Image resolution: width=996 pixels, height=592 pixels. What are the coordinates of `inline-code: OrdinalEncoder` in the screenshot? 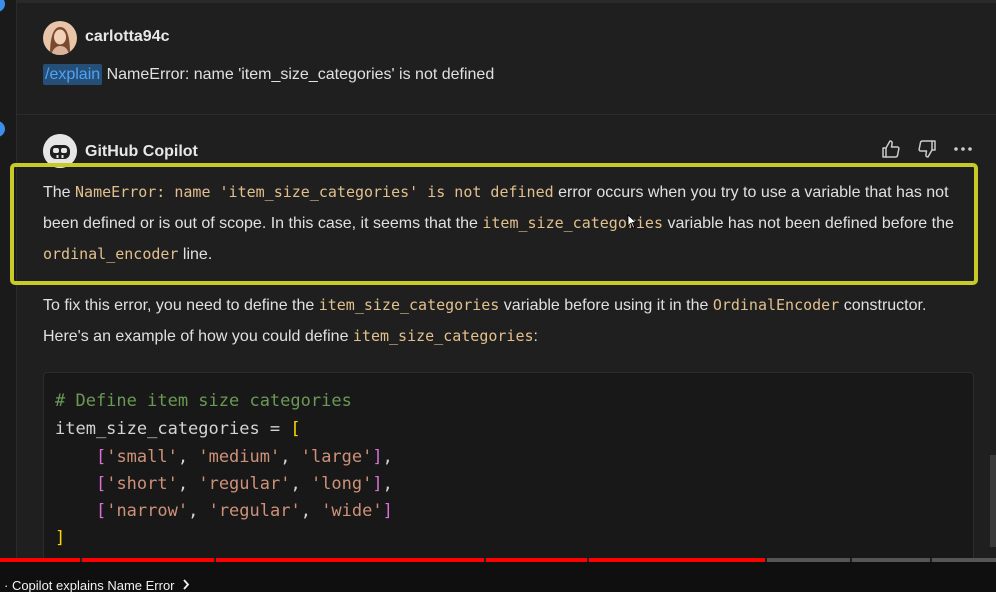 It's located at (776, 305).